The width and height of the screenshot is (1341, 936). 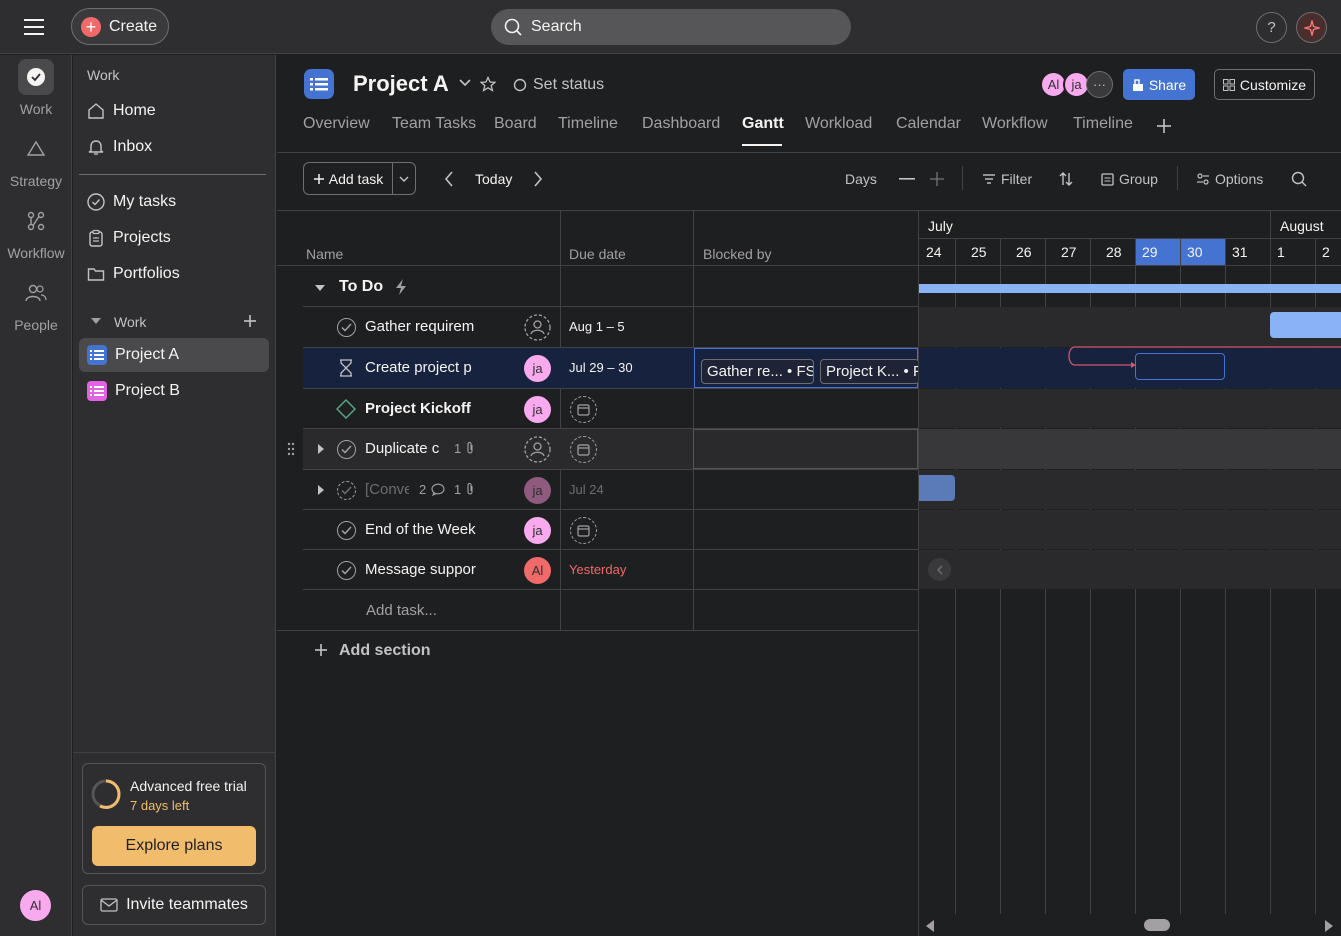 What do you see at coordinates (610, 409) in the screenshot?
I see `table-row: Project Kickoff ja` at bounding box center [610, 409].